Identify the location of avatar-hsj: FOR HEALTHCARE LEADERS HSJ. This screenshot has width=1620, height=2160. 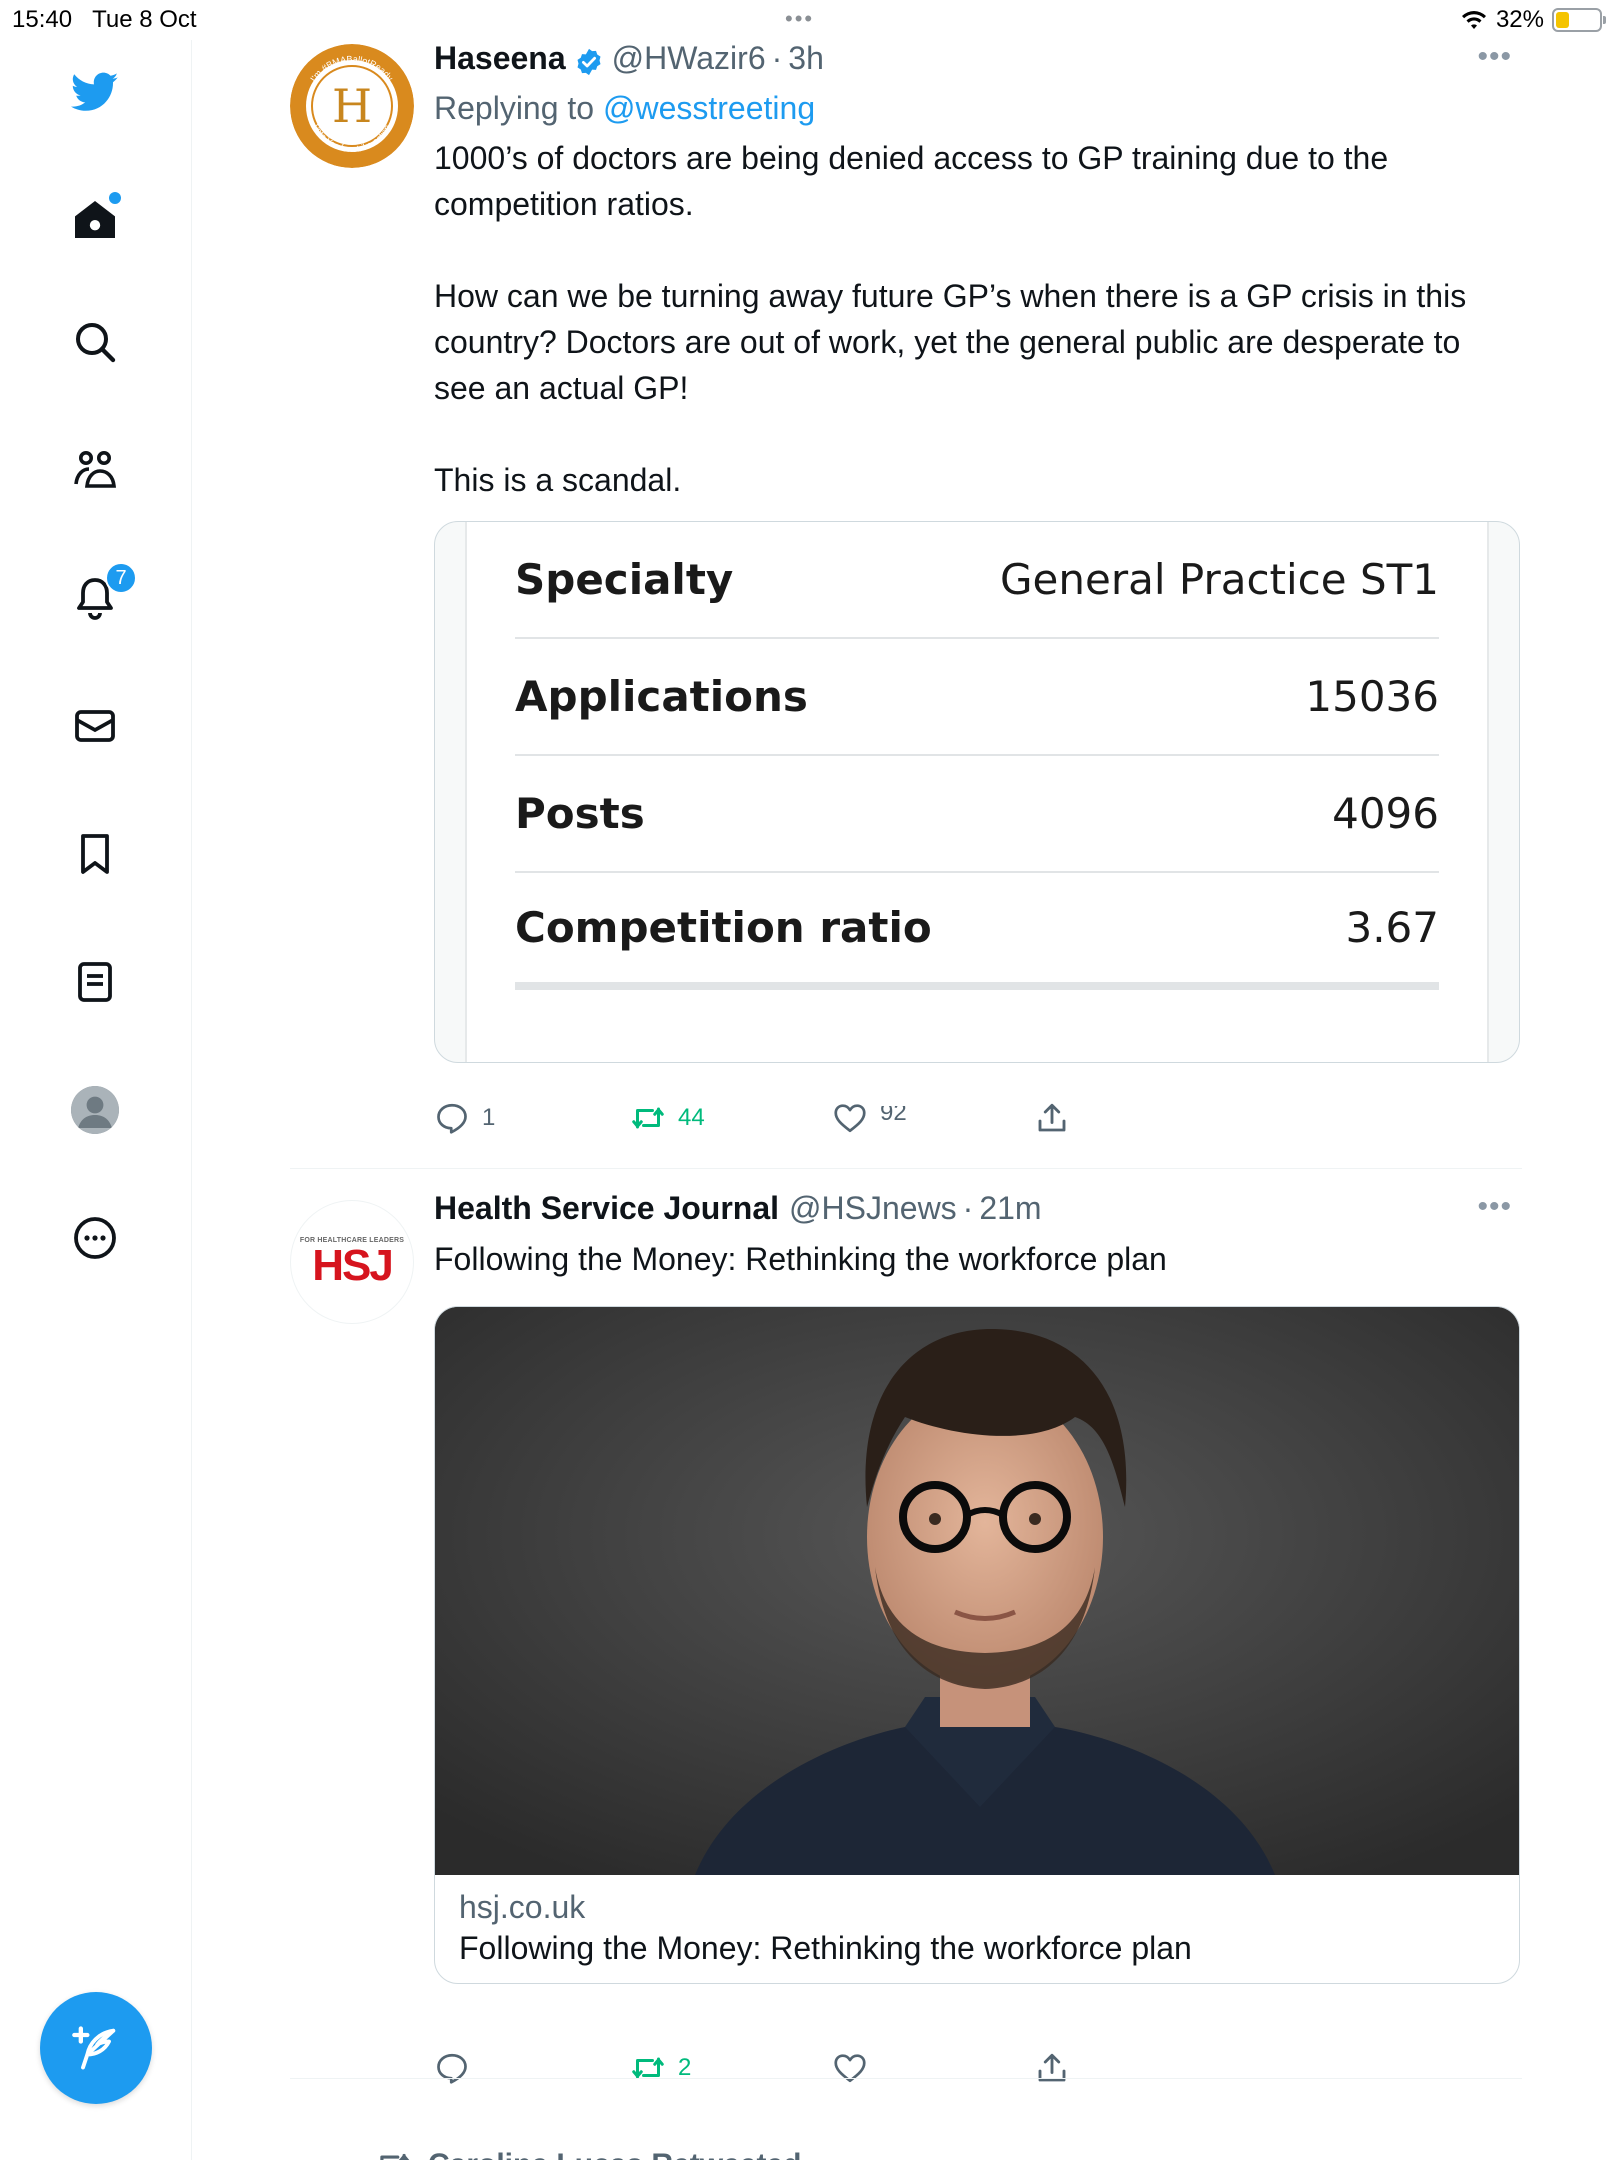
(352, 1262).